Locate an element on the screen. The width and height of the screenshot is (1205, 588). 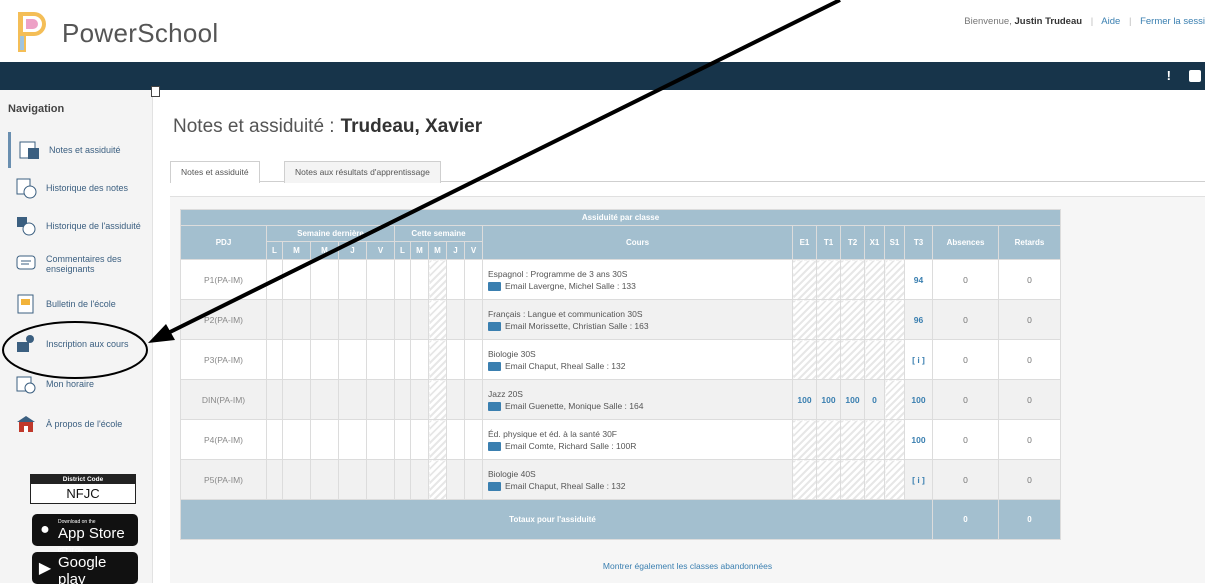
sidebar-item-school-bulletin: Bulletin de l'école is located at coordinates (78, 304).